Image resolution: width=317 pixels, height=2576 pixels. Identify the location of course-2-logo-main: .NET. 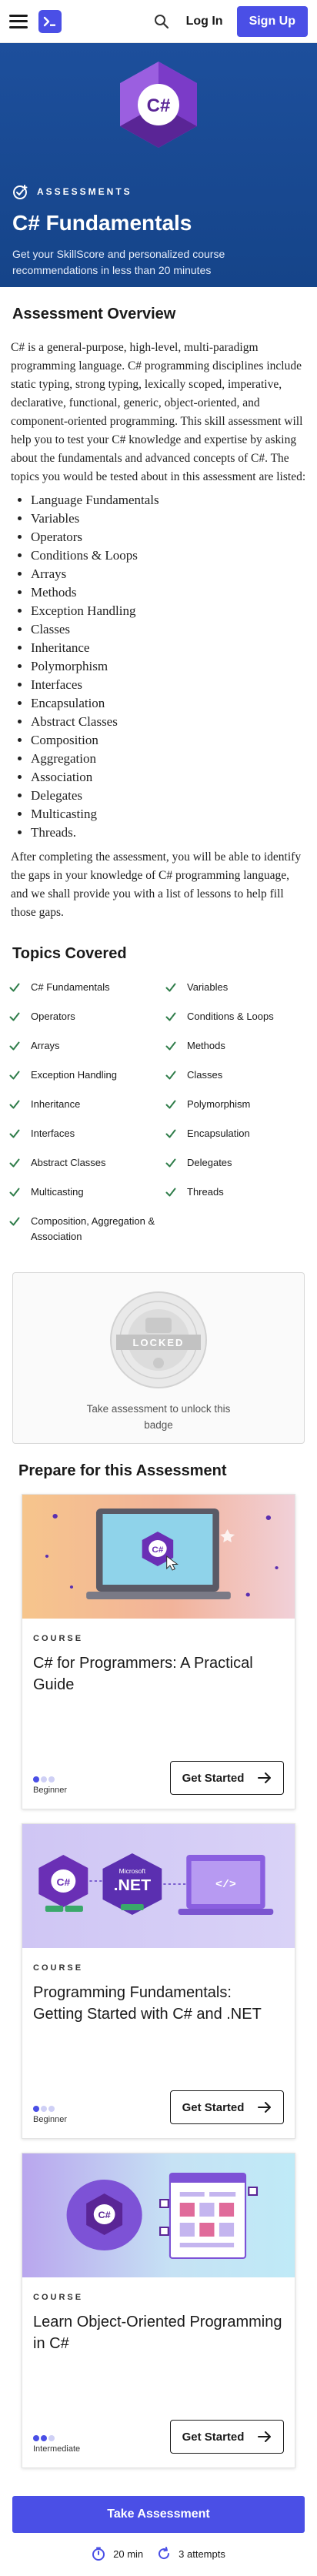
(133, 1885).